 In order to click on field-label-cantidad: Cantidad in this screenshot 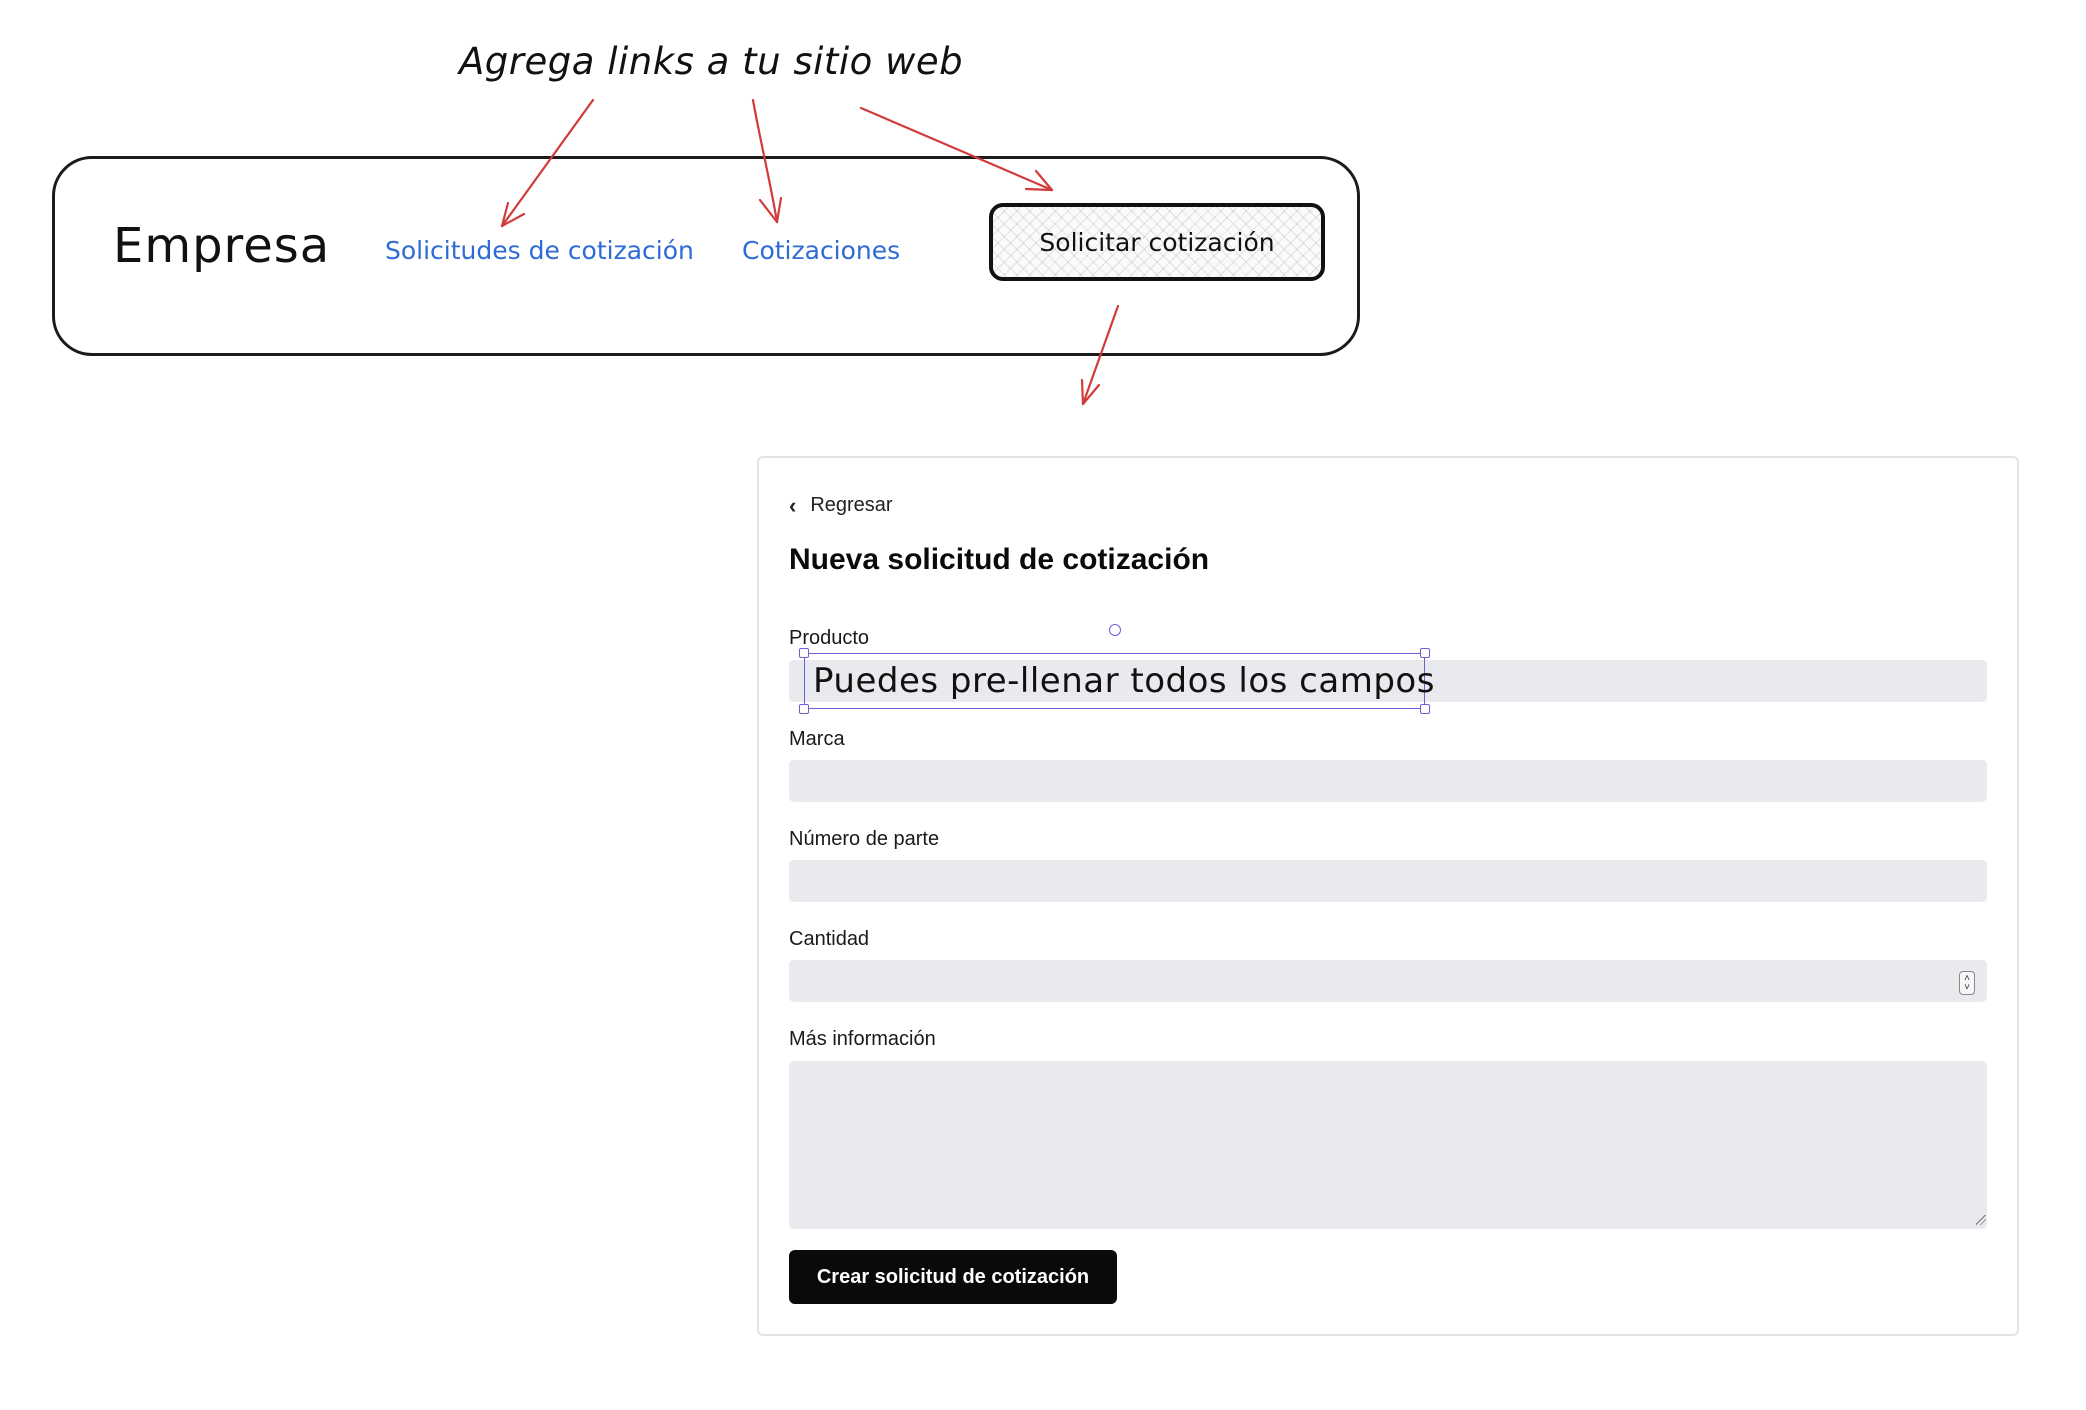, I will do `click(829, 939)`.